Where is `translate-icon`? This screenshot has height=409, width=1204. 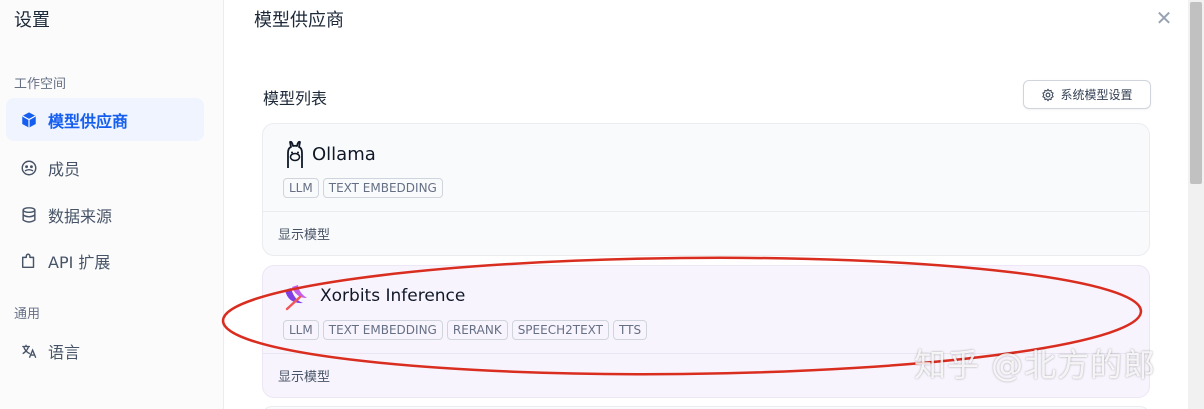
translate-icon is located at coordinates (29, 351).